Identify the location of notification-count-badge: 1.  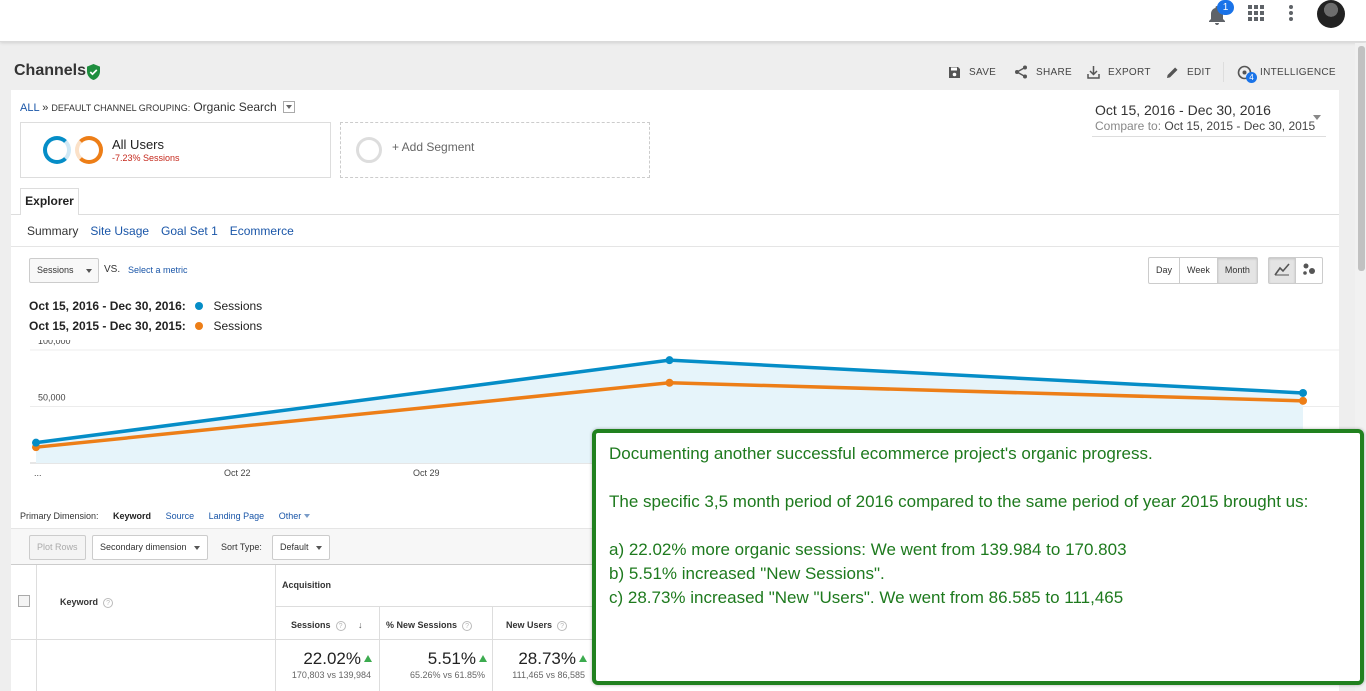
(1225, 7).